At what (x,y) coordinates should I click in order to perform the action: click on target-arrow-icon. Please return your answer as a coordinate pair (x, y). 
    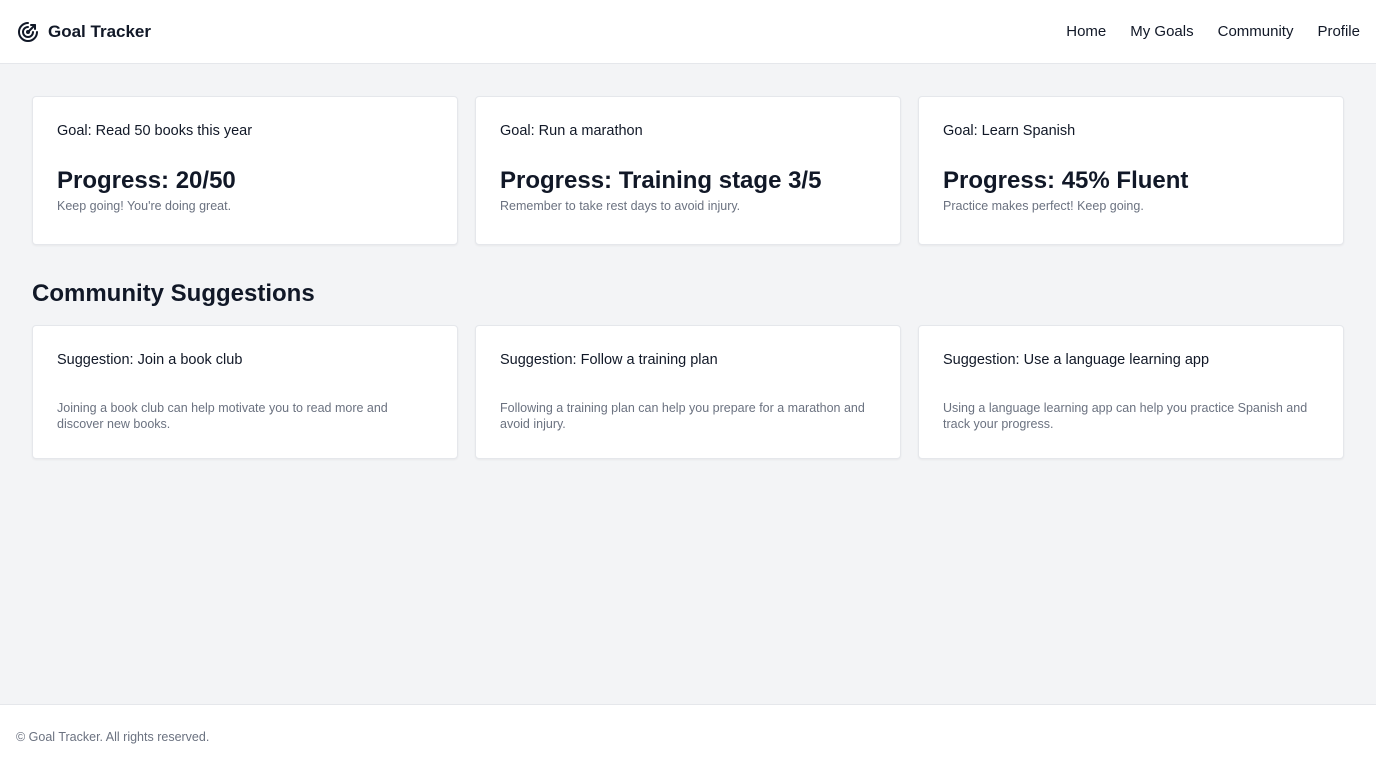
    Looking at the image, I should click on (28, 32).